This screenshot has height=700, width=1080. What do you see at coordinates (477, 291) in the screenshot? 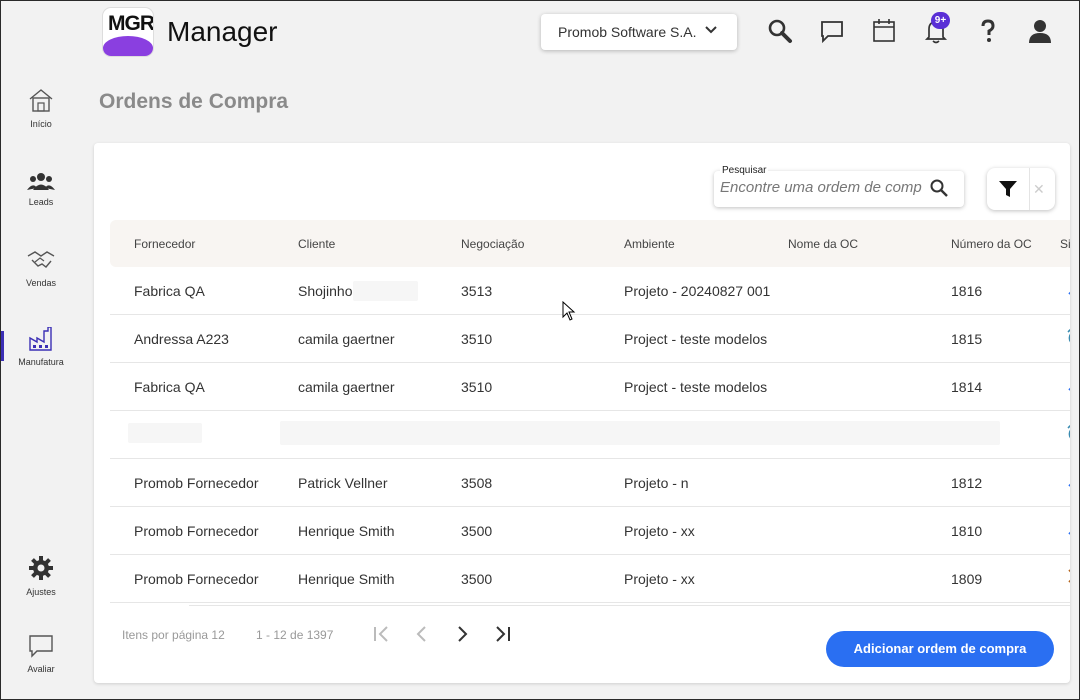
I see `cell-negociacao: 3513` at bounding box center [477, 291].